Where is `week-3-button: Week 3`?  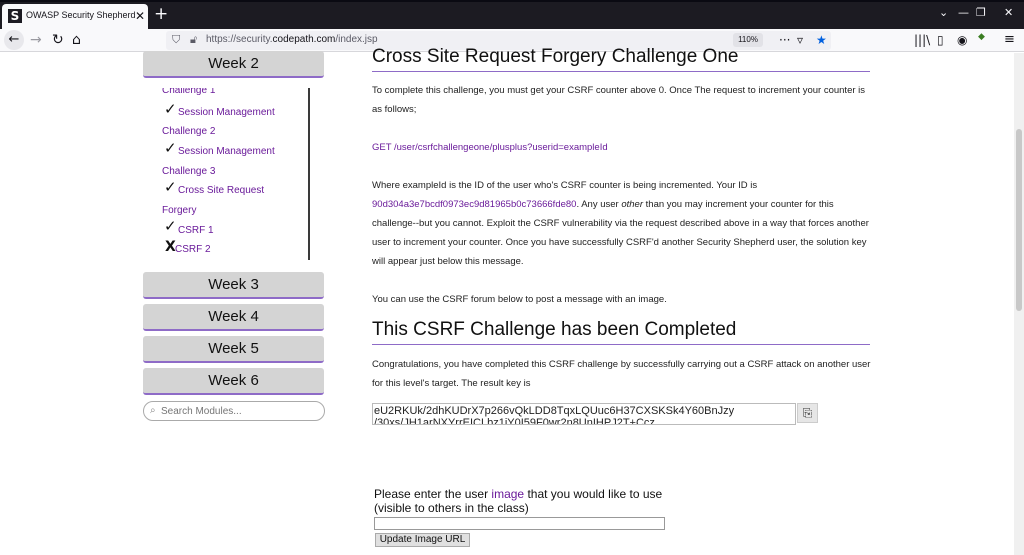
week-3-button: Week 3 is located at coordinates (233, 285).